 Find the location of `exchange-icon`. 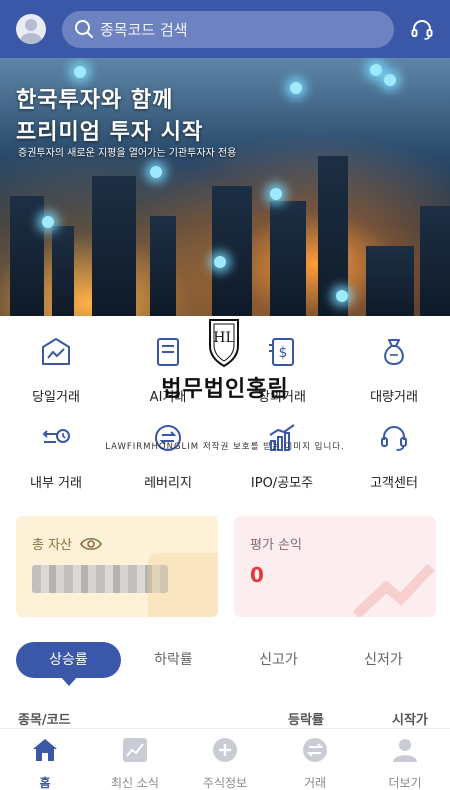

exchange-icon is located at coordinates (315, 750).